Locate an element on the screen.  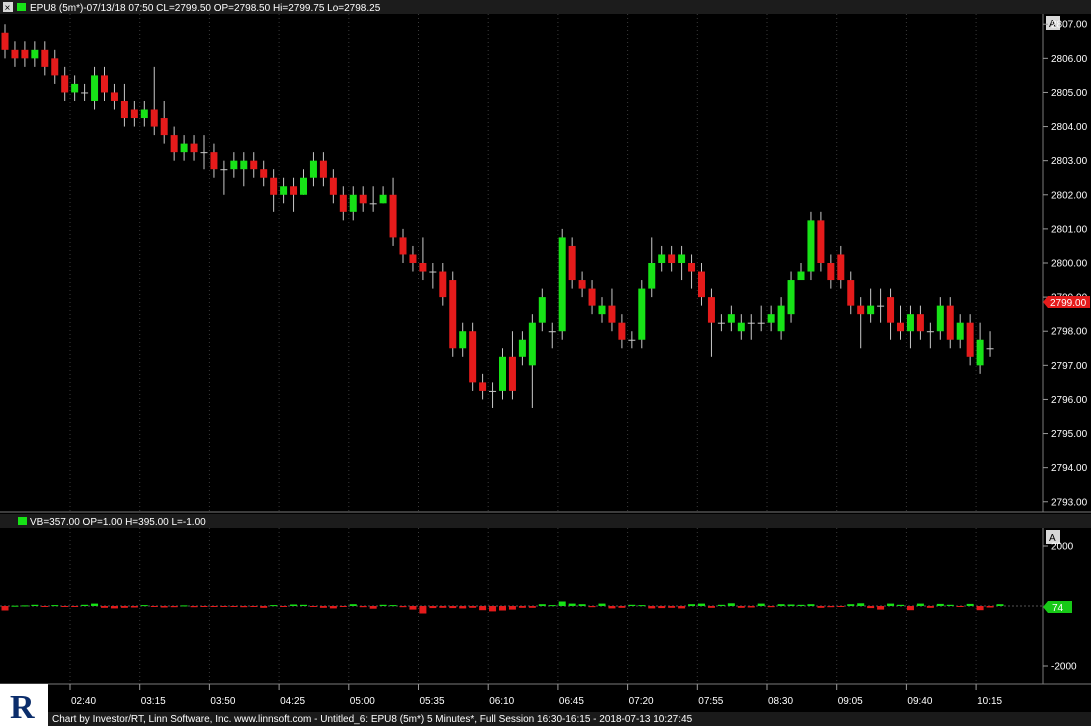
time-tick-label: 09:40 is located at coordinates (919, 701).